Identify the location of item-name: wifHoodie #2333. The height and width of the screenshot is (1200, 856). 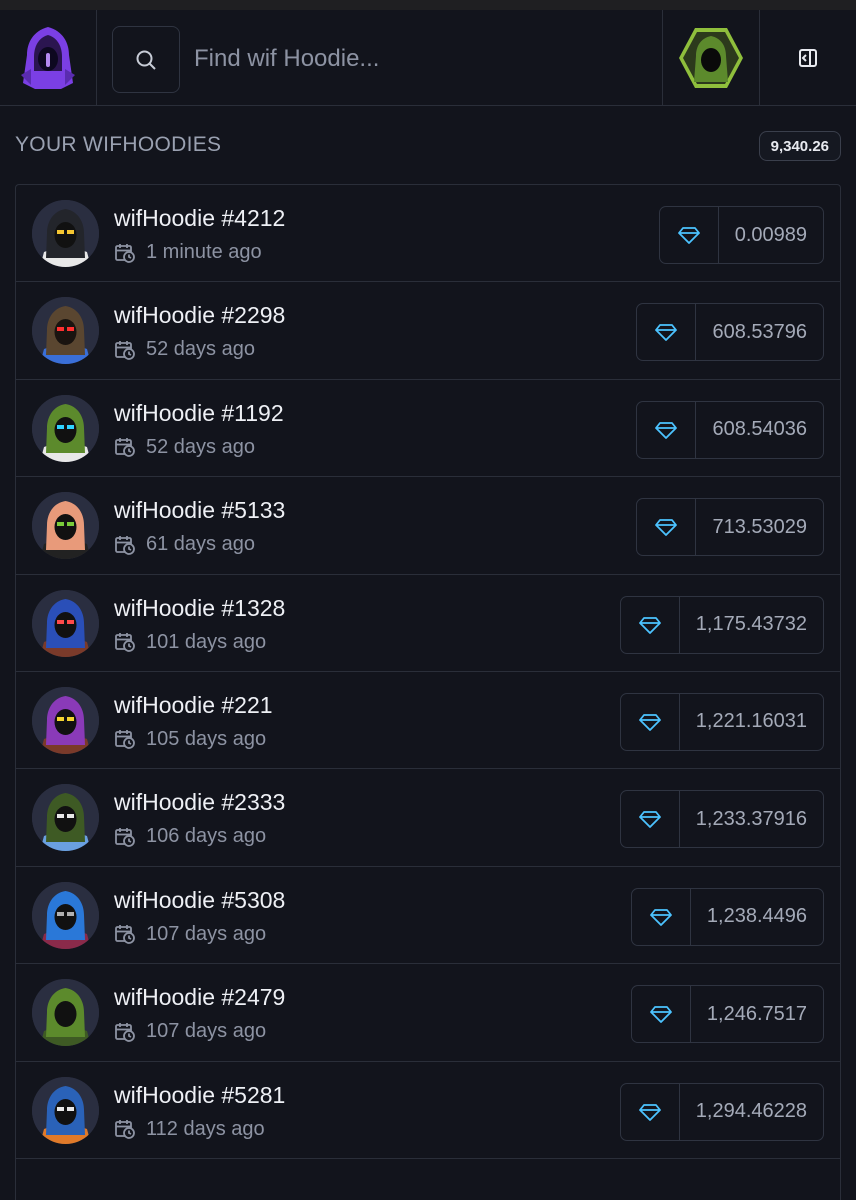
(200, 802).